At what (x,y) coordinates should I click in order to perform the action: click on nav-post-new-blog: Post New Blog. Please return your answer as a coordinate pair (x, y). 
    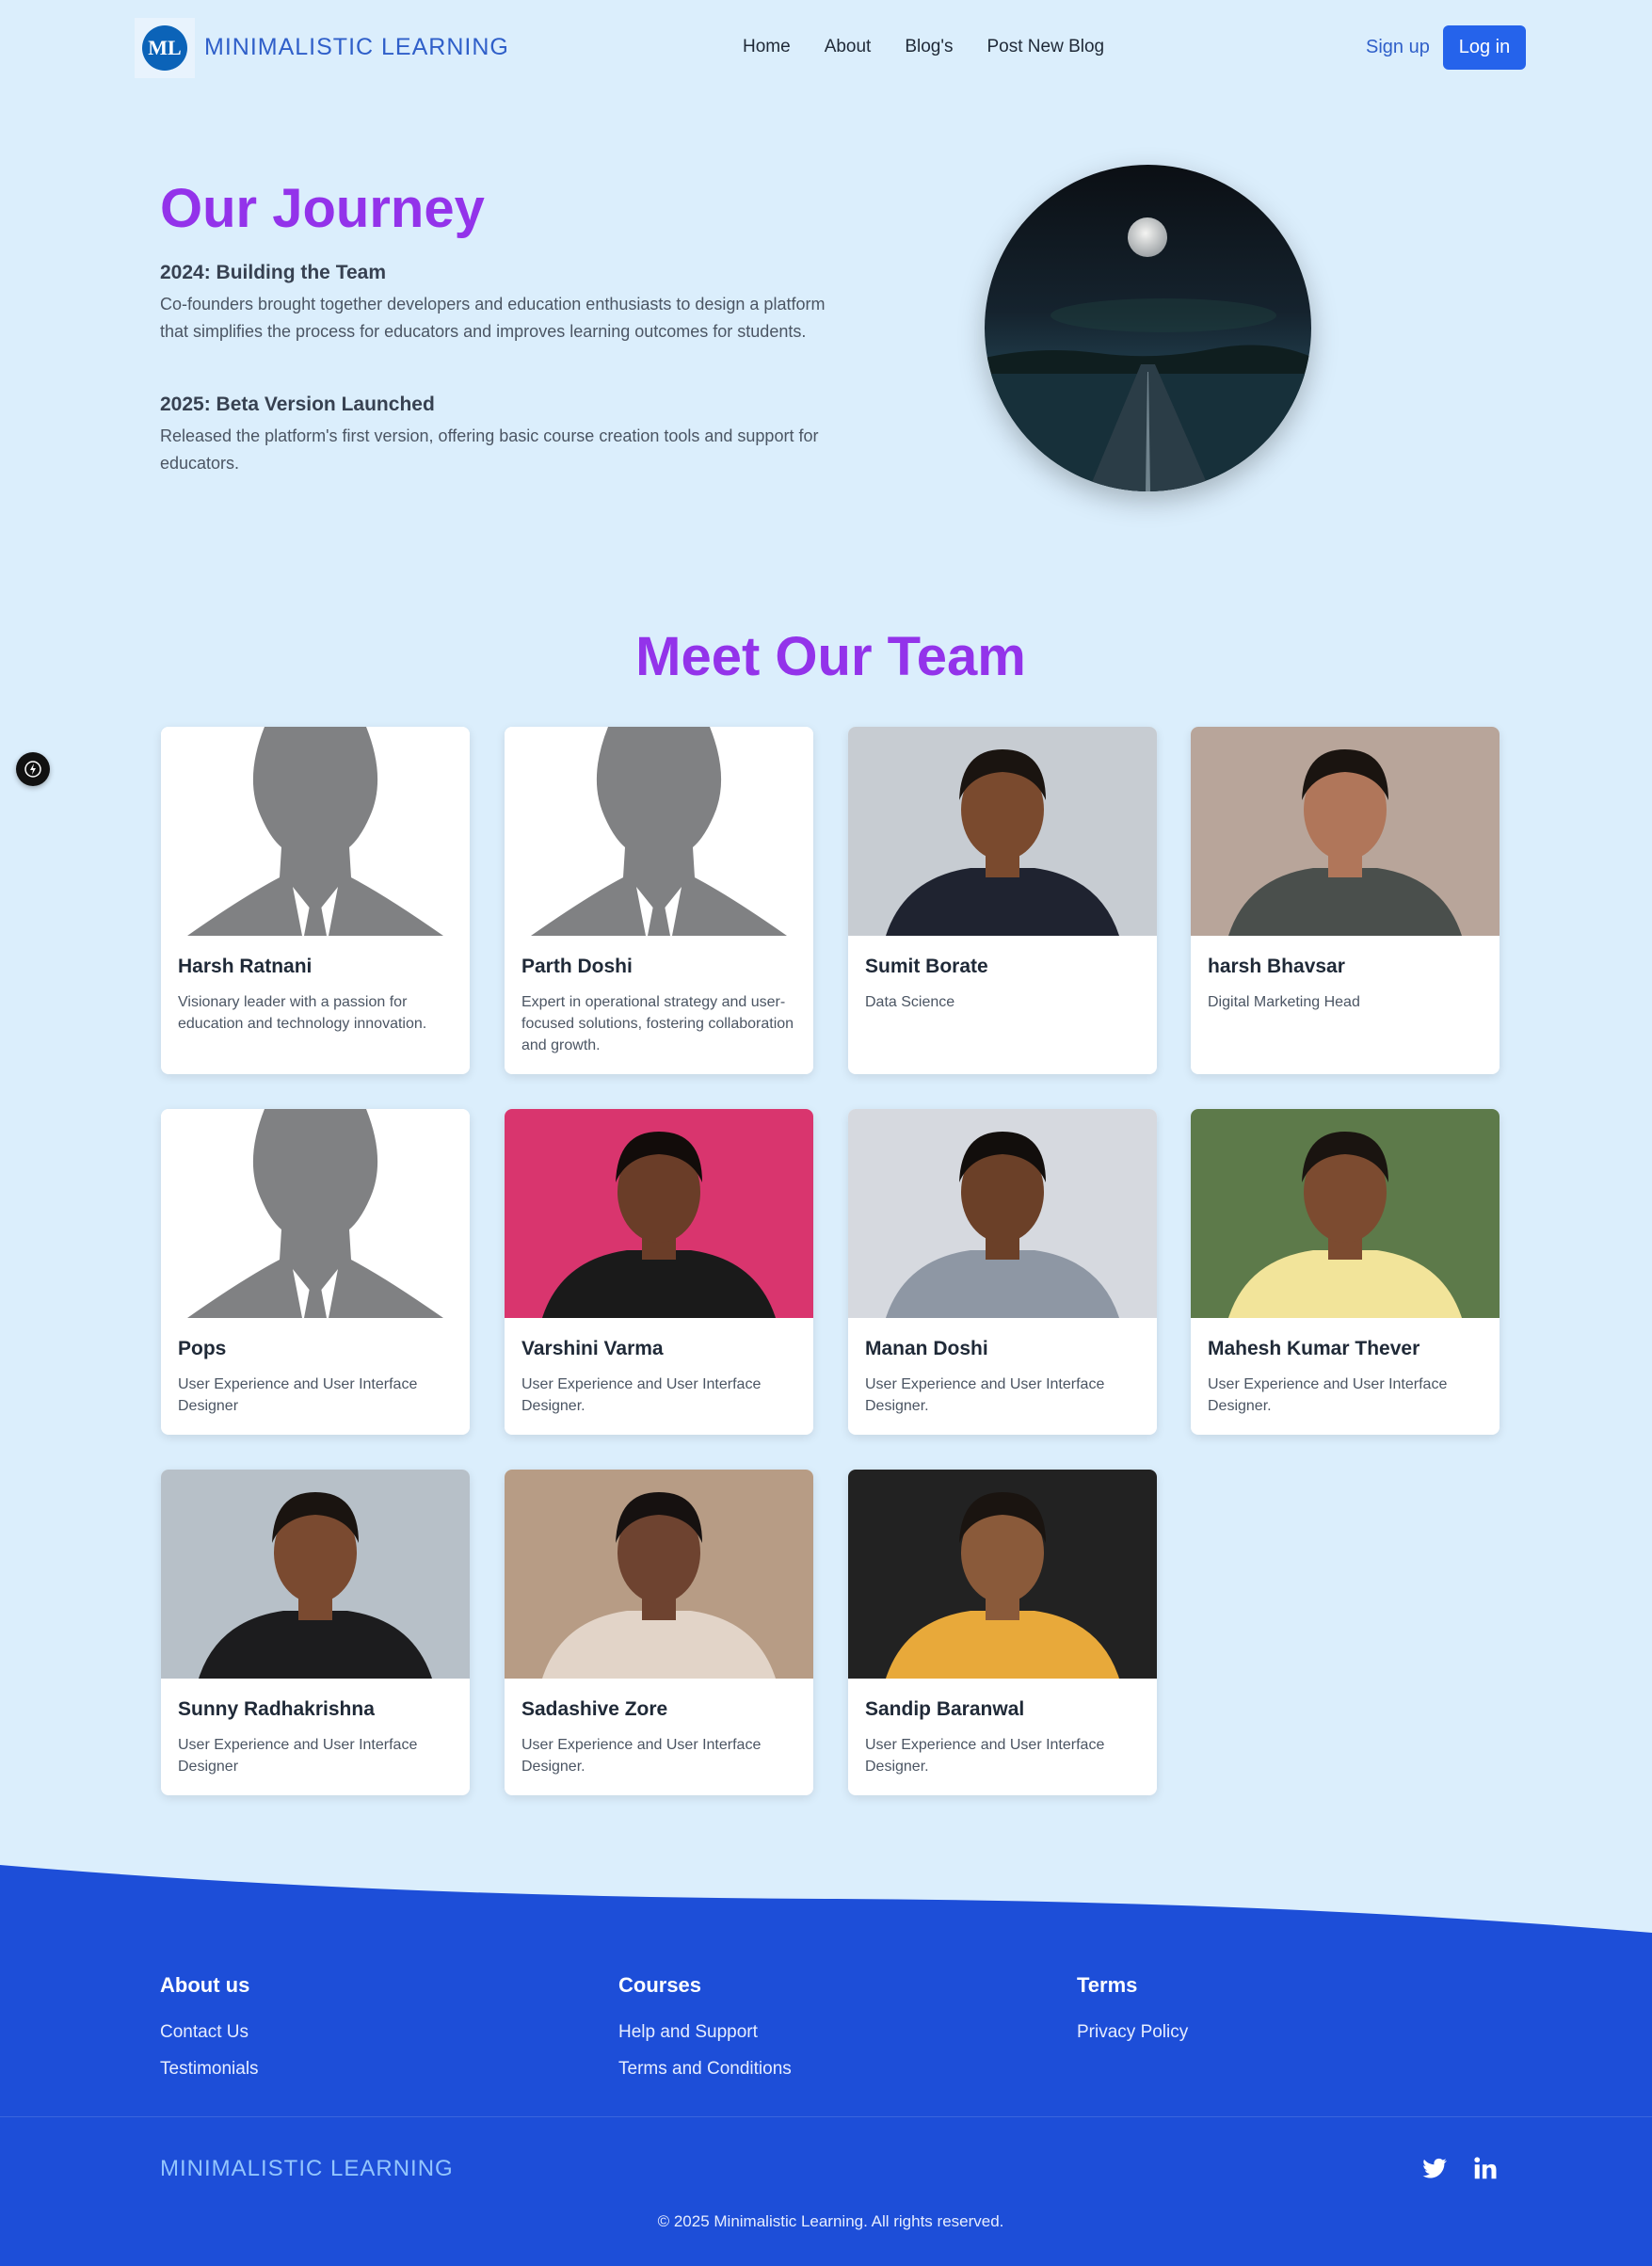
    Looking at the image, I should click on (1046, 47).